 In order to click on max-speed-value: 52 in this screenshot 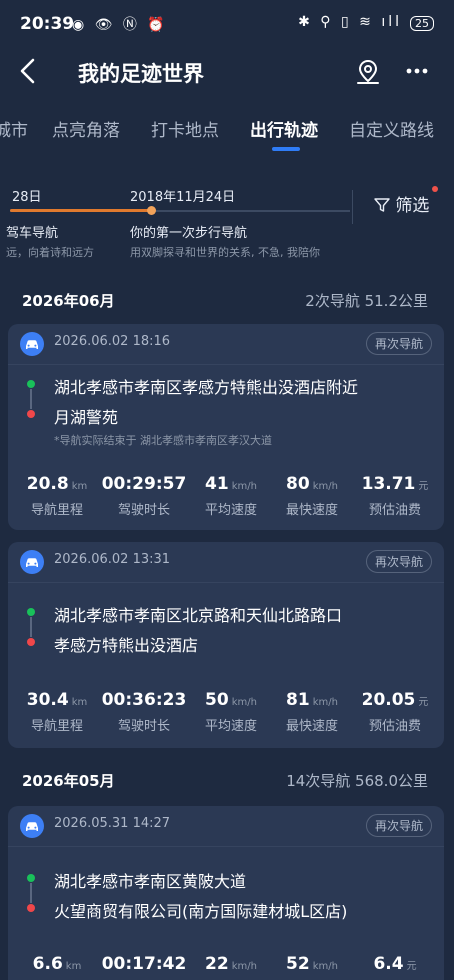, I will do `click(298, 964)`.